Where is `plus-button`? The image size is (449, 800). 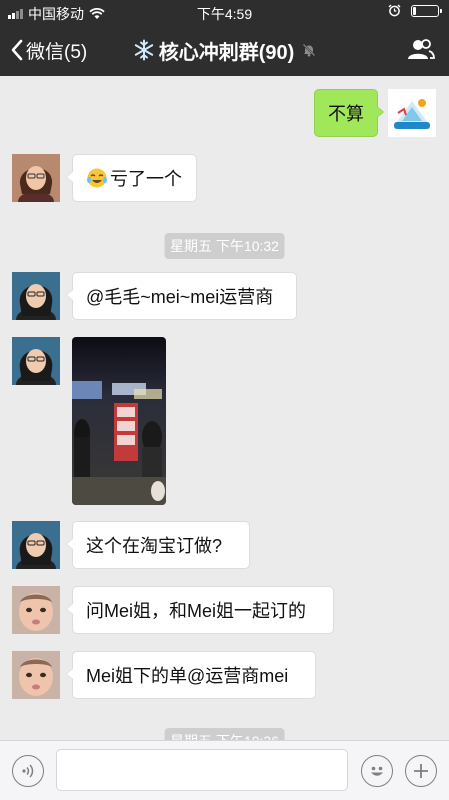
plus-button is located at coordinates (421, 771).